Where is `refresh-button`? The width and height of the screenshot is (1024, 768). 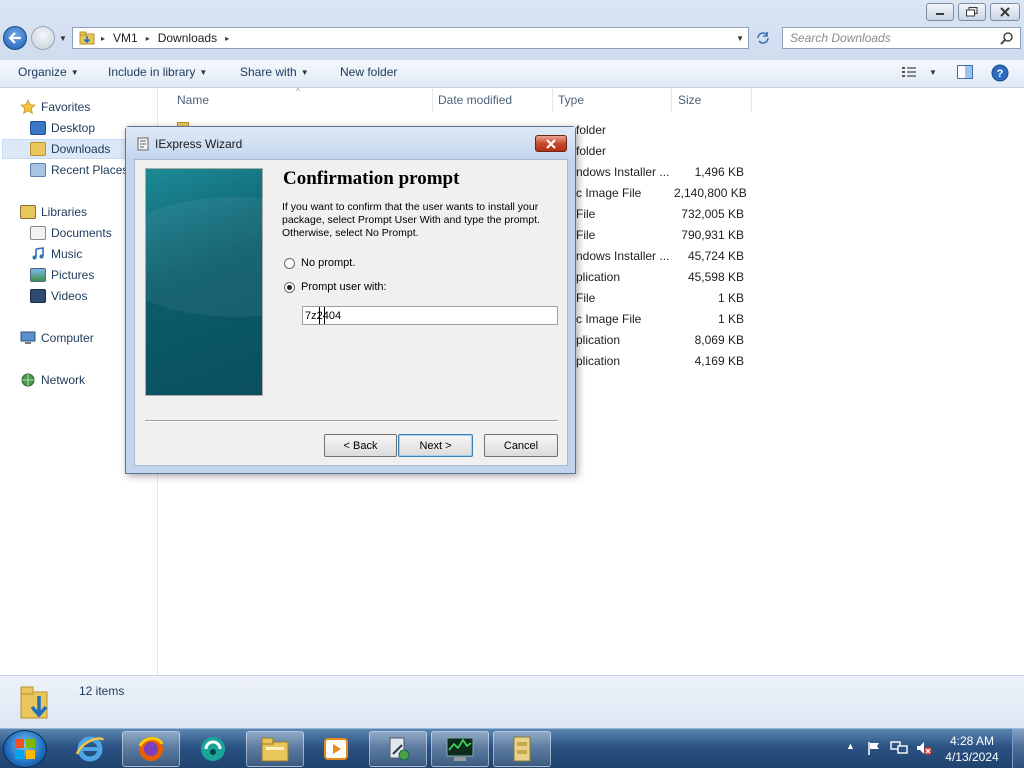
refresh-button is located at coordinates (763, 38).